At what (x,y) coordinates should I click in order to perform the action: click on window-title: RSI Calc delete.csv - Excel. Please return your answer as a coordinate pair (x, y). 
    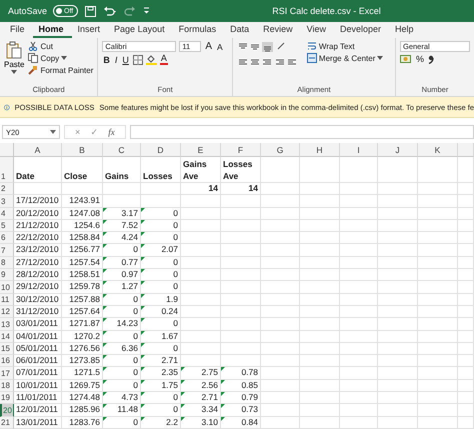
    Looking at the image, I should click on (326, 11).